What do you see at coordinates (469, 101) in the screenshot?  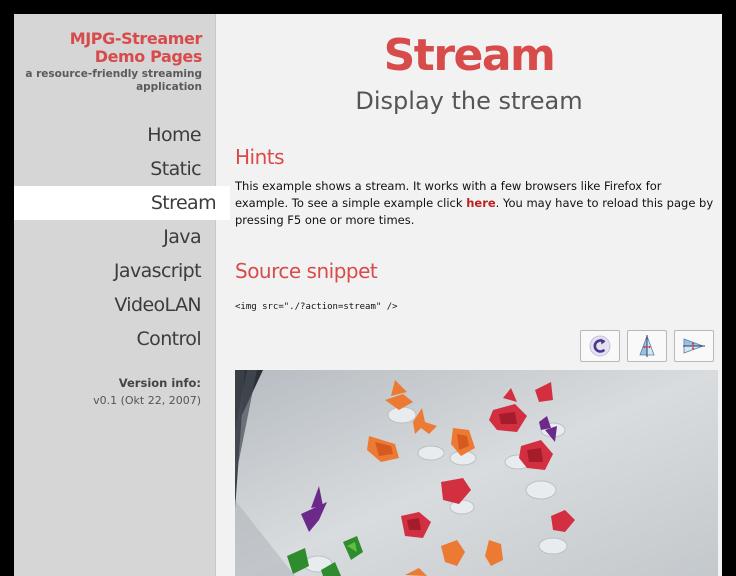 I see `page-subtitle: Display the stream` at bounding box center [469, 101].